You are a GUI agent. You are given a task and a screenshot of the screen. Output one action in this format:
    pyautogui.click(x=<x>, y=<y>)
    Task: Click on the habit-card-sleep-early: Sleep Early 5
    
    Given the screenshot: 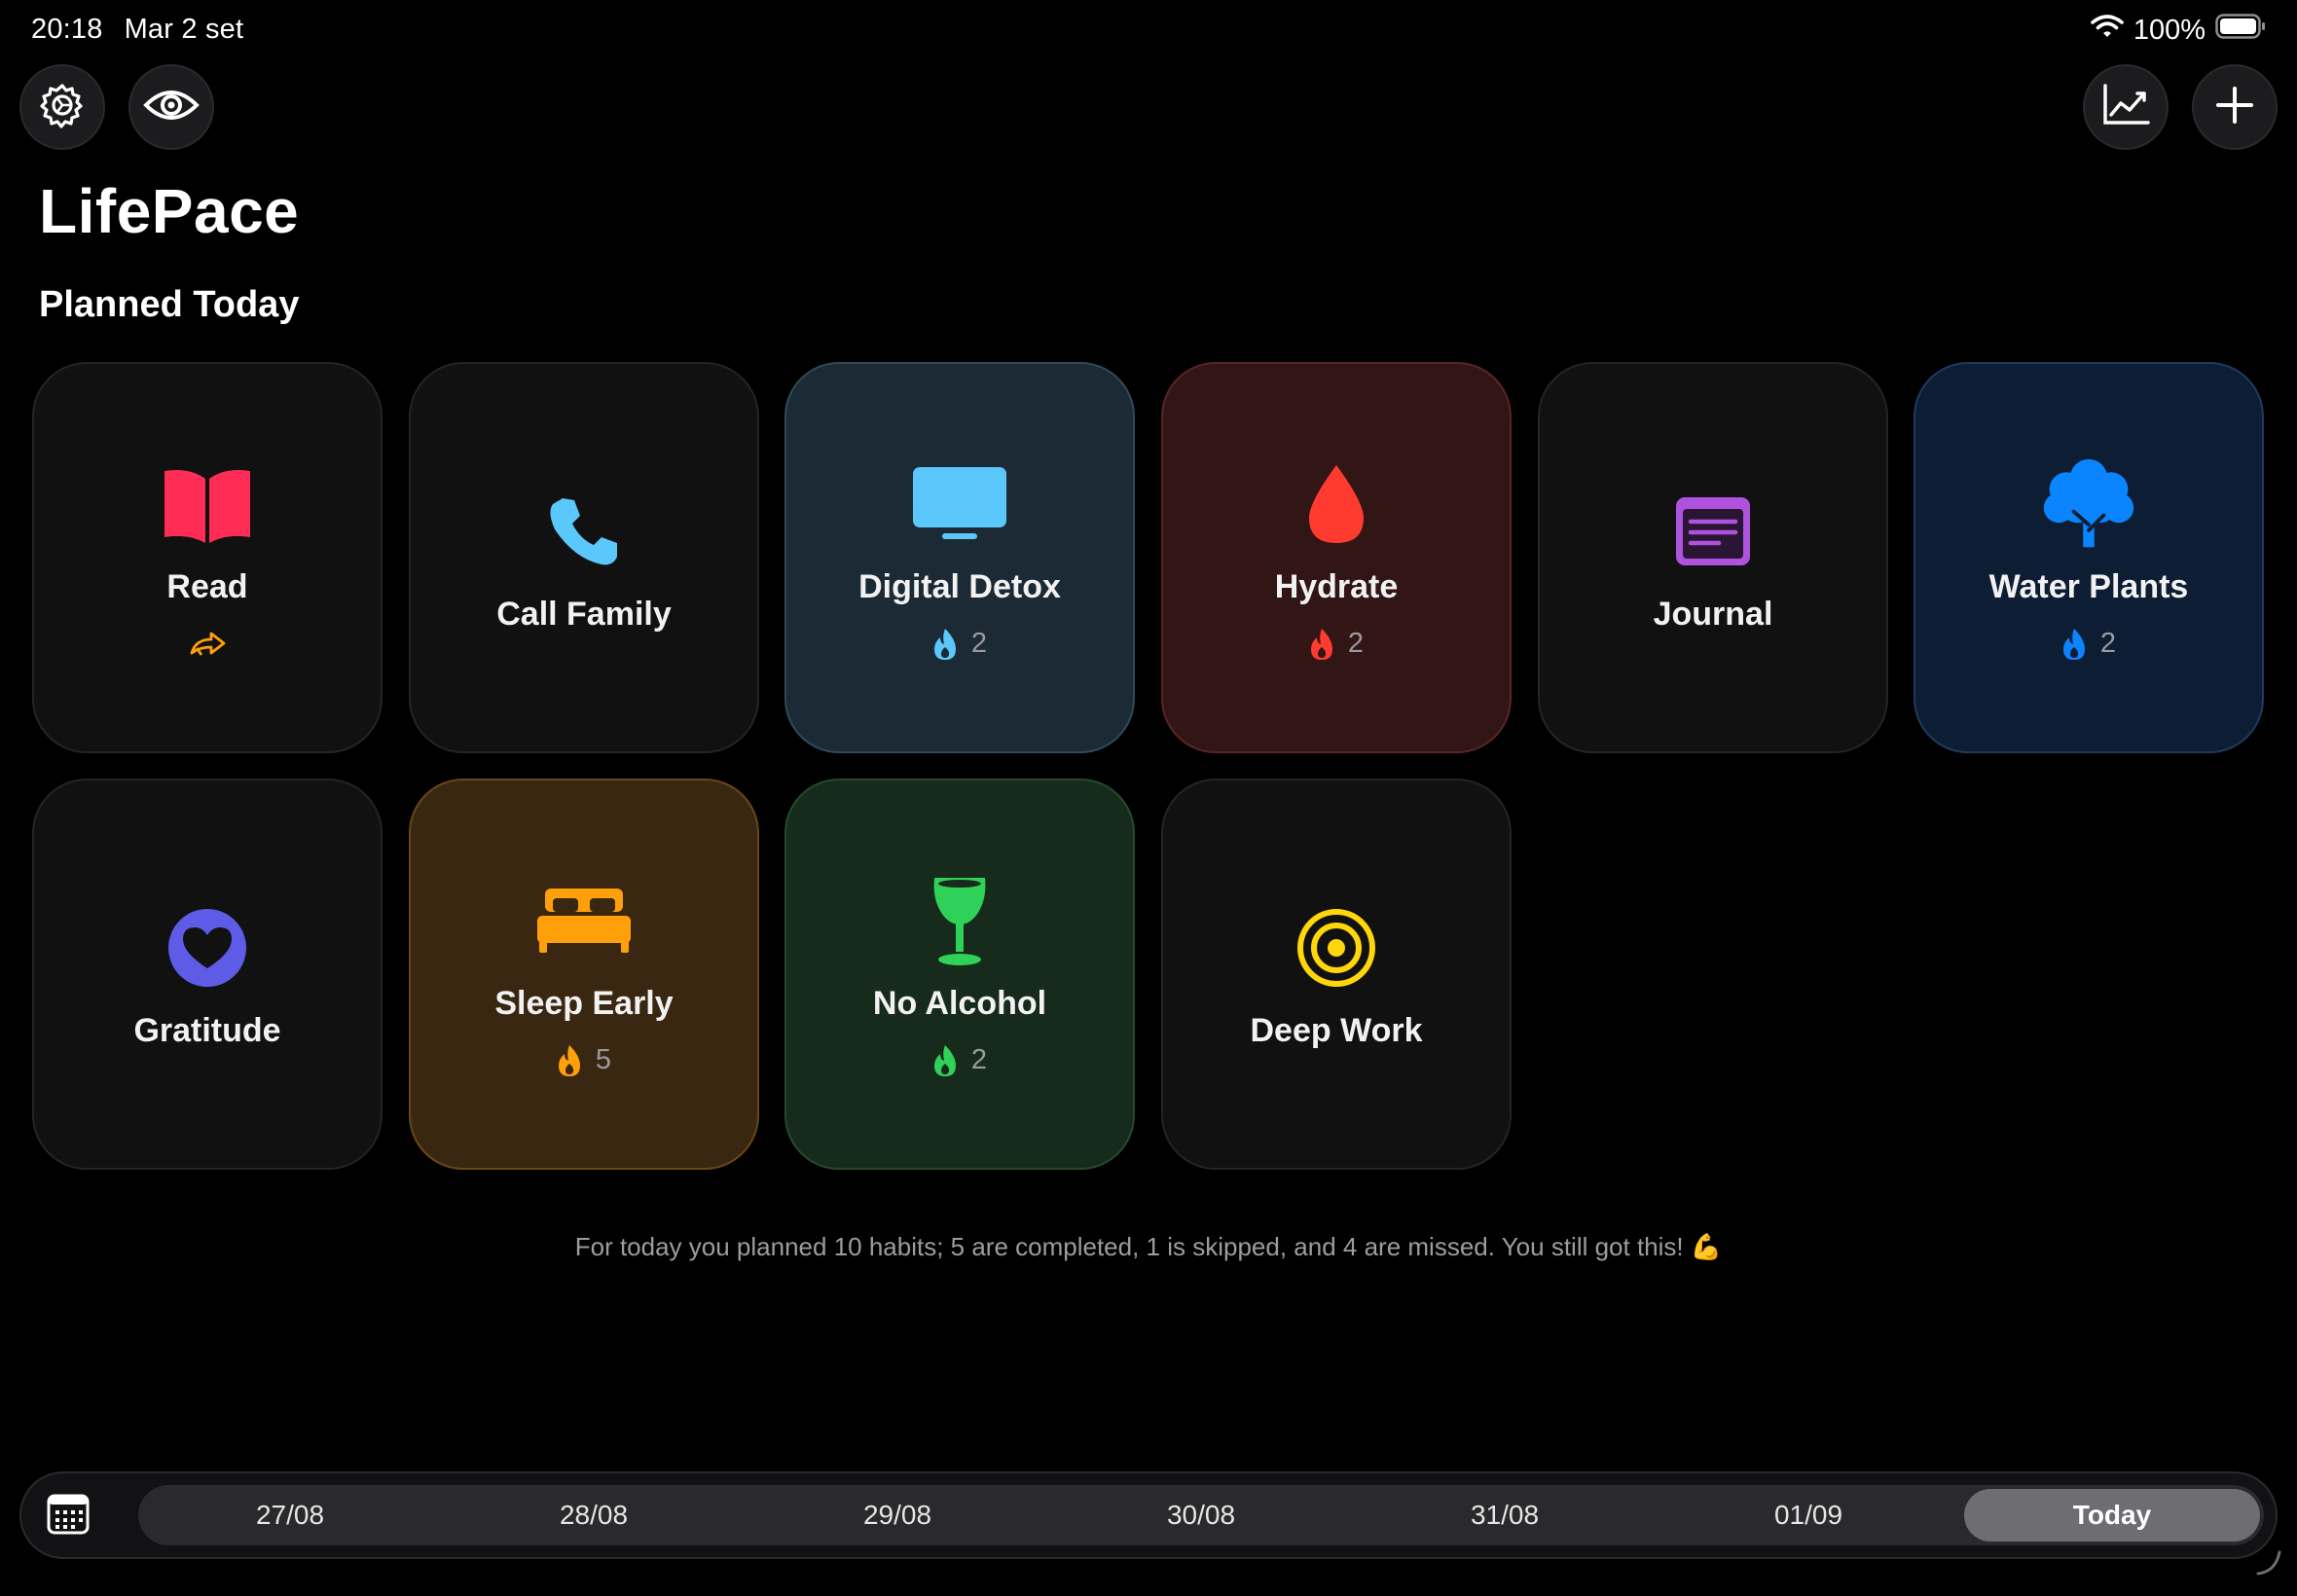 What is the action you would take?
    pyautogui.click(x=584, y=974)
    